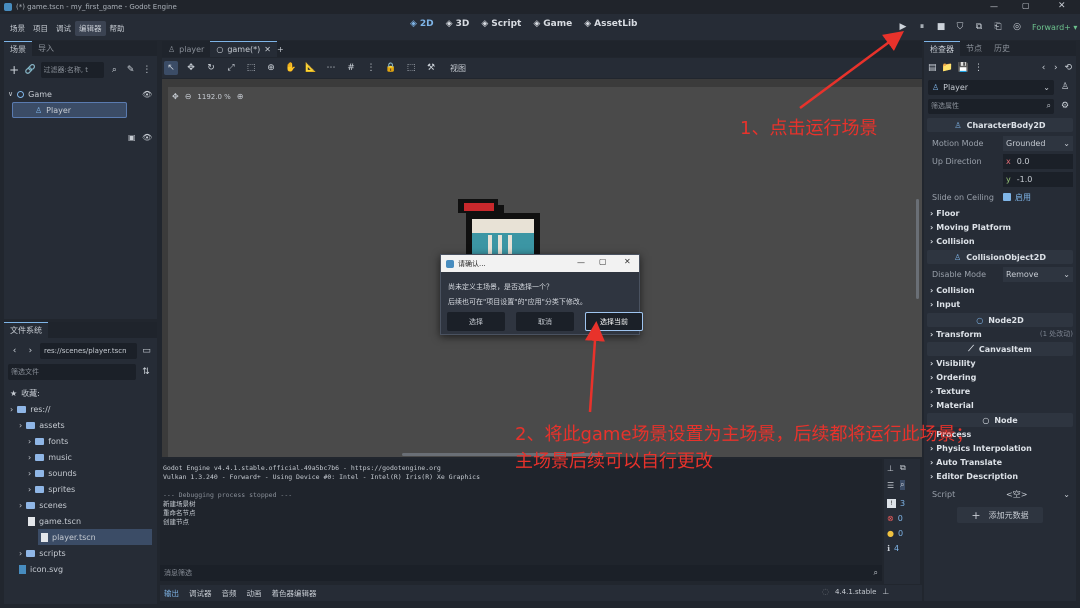 This screenshot has width=1080, height=608. What do you see at coordinates (594, 367) in the screenshot?
I see `arrow-to-choose-current` at bounding box center [594, 367].